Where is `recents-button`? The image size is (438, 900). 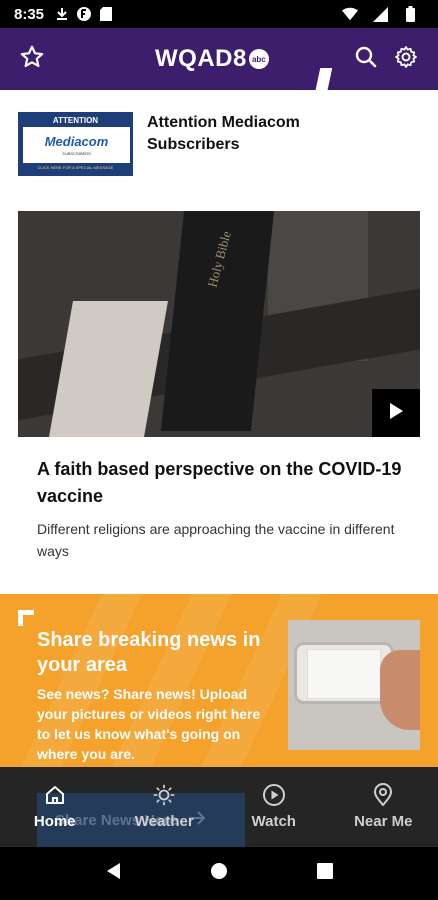 recents-button is located at coordinates (325, 874).